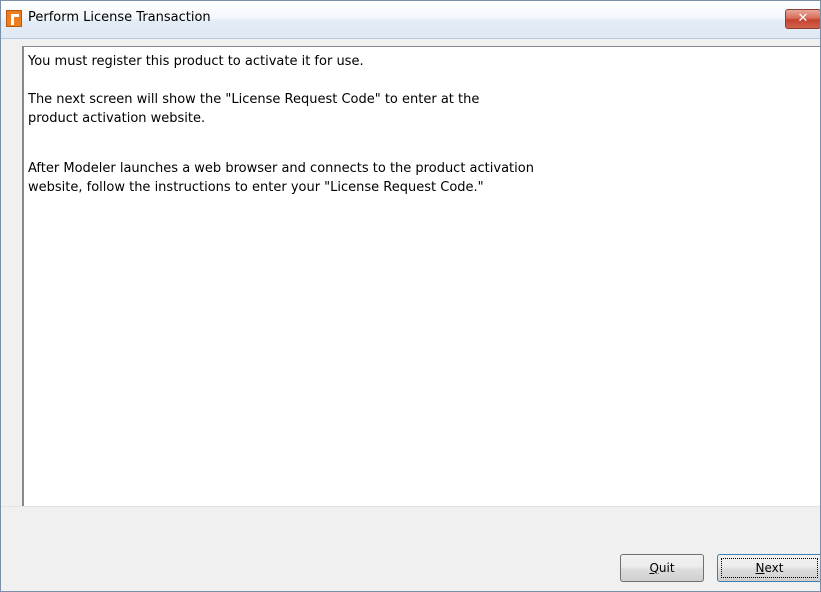  I want to click on close-button: ✕, so click(802, 19).